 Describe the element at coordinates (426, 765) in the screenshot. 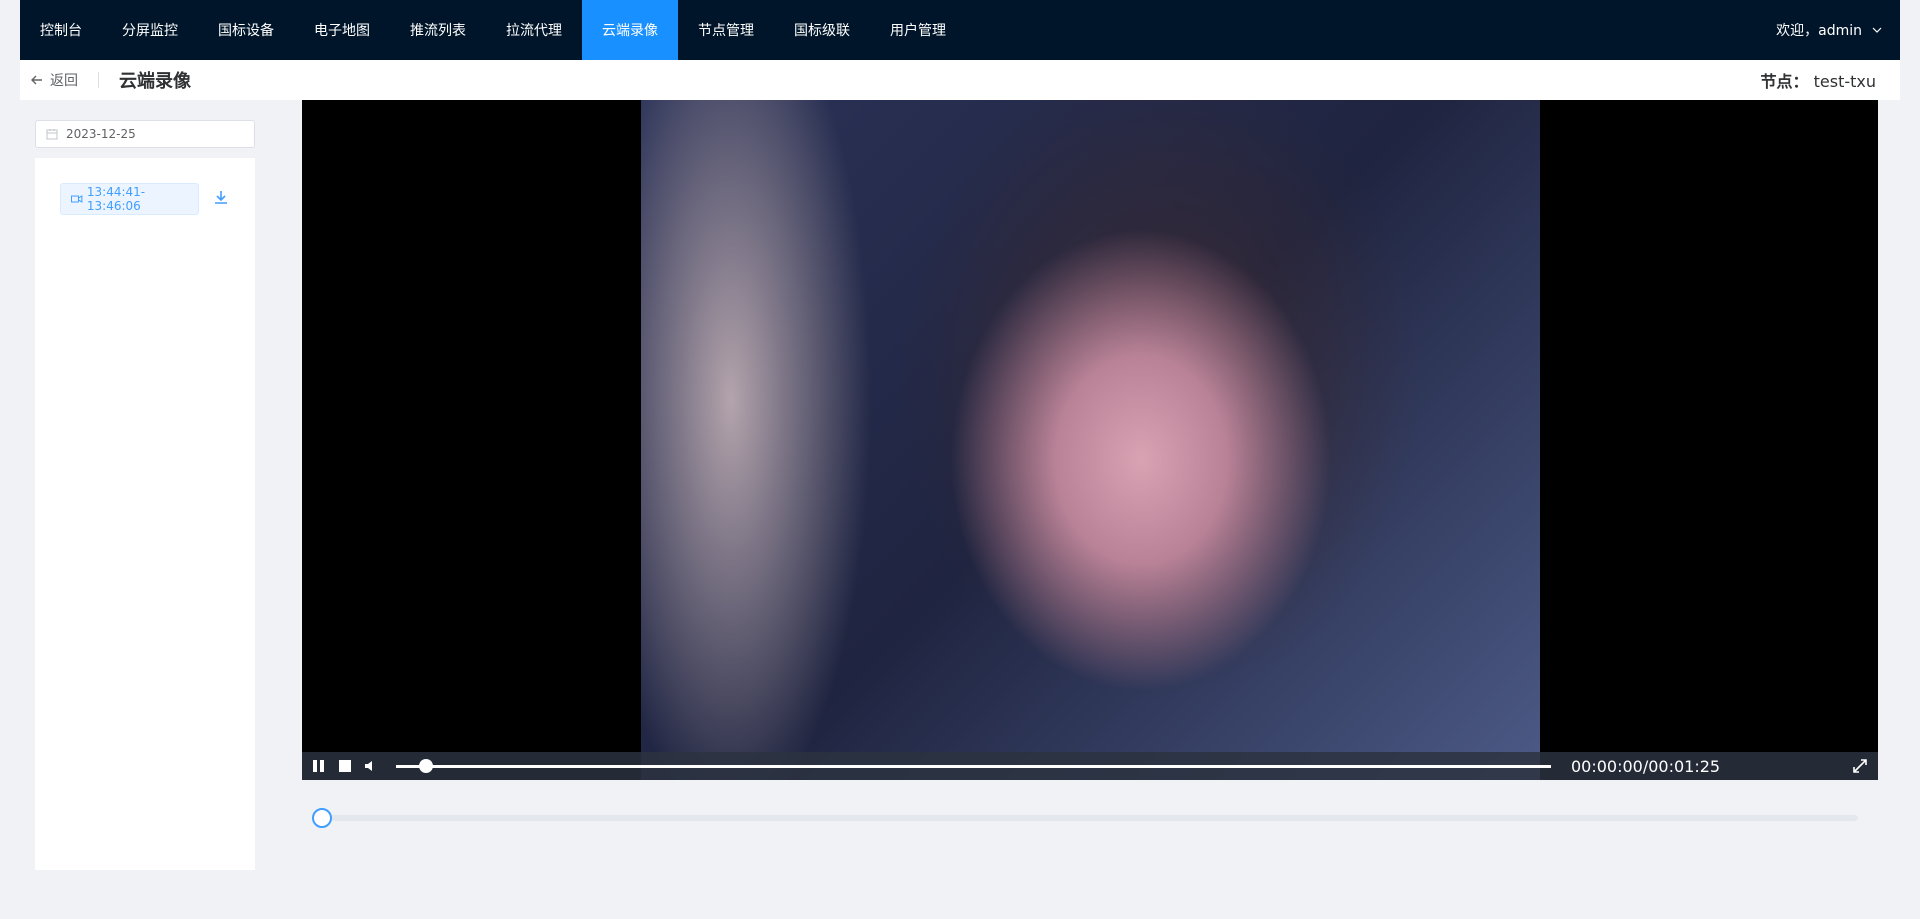

I see `progress-knob` at that location.